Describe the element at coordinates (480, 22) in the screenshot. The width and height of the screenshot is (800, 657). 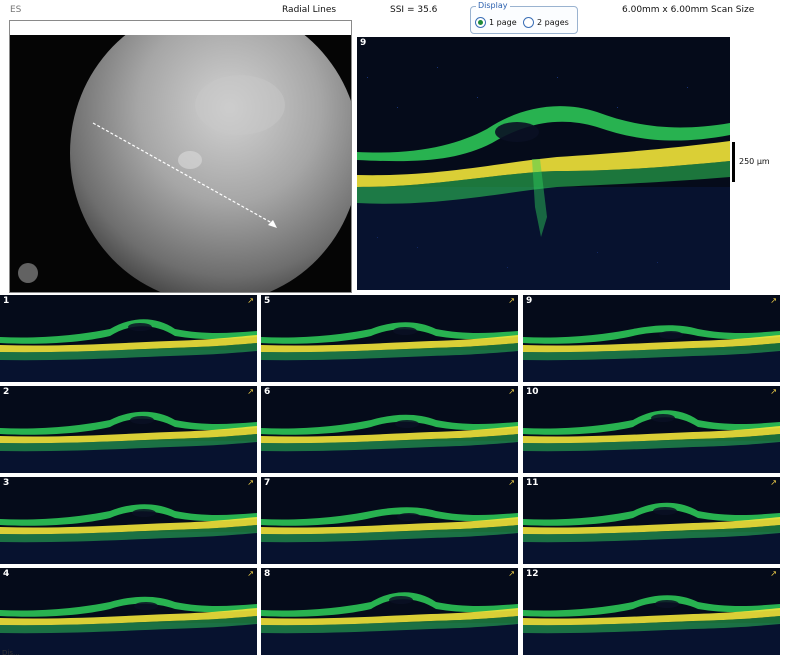
I see `radio-selected-icon` at that location.